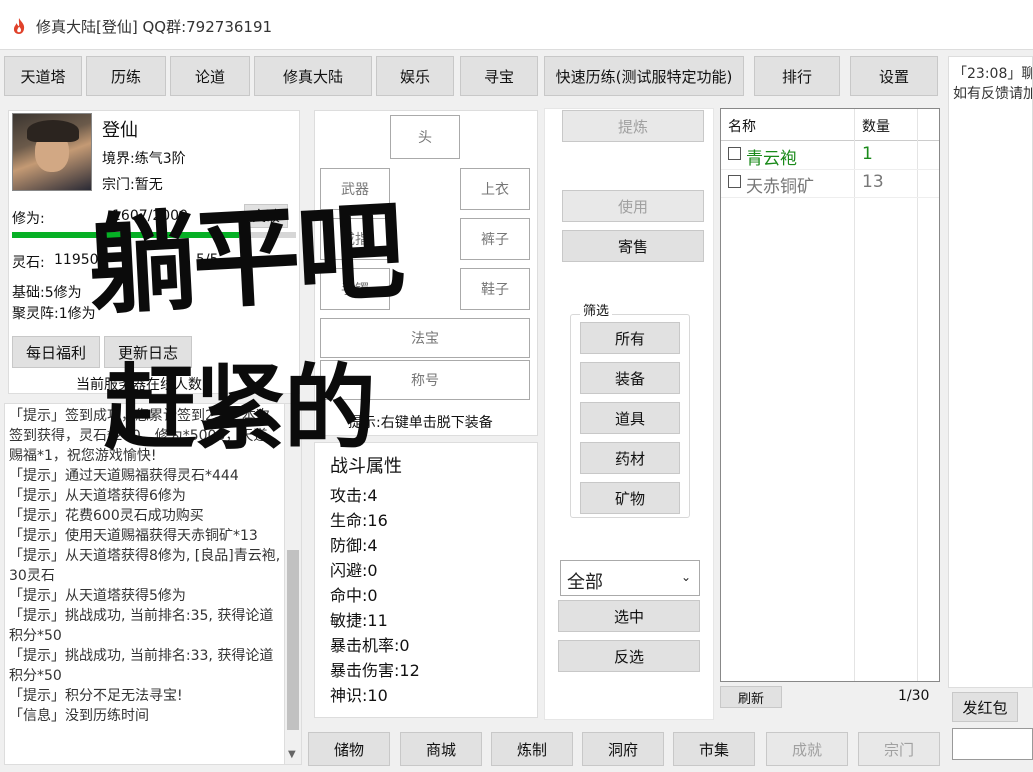  Describe the element at coordinates (495, 289) in the screenshot. I see `slot-shoes: 鞋子` at that location.